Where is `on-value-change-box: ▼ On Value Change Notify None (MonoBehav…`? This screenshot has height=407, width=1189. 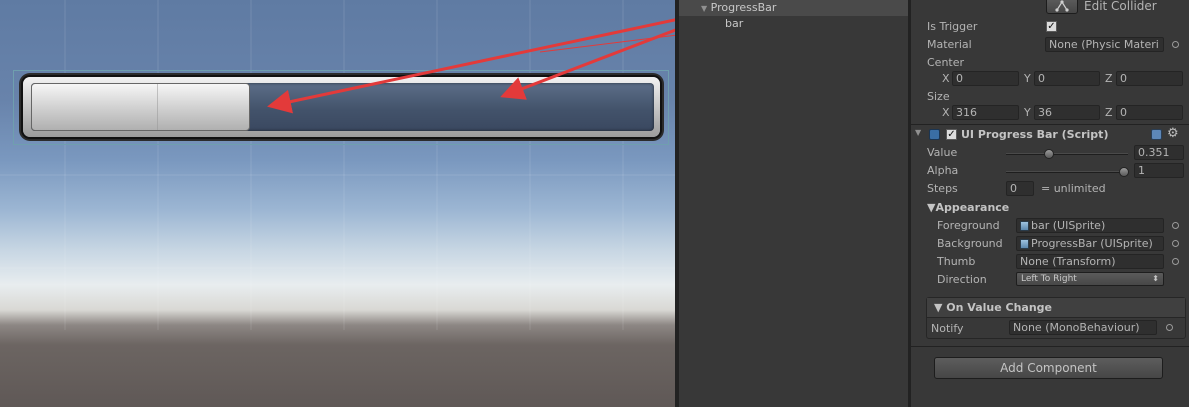
on-value-change-box: ▼ On Value Change Notify None (MonoBehav… is located at coordinates (1056, 318).